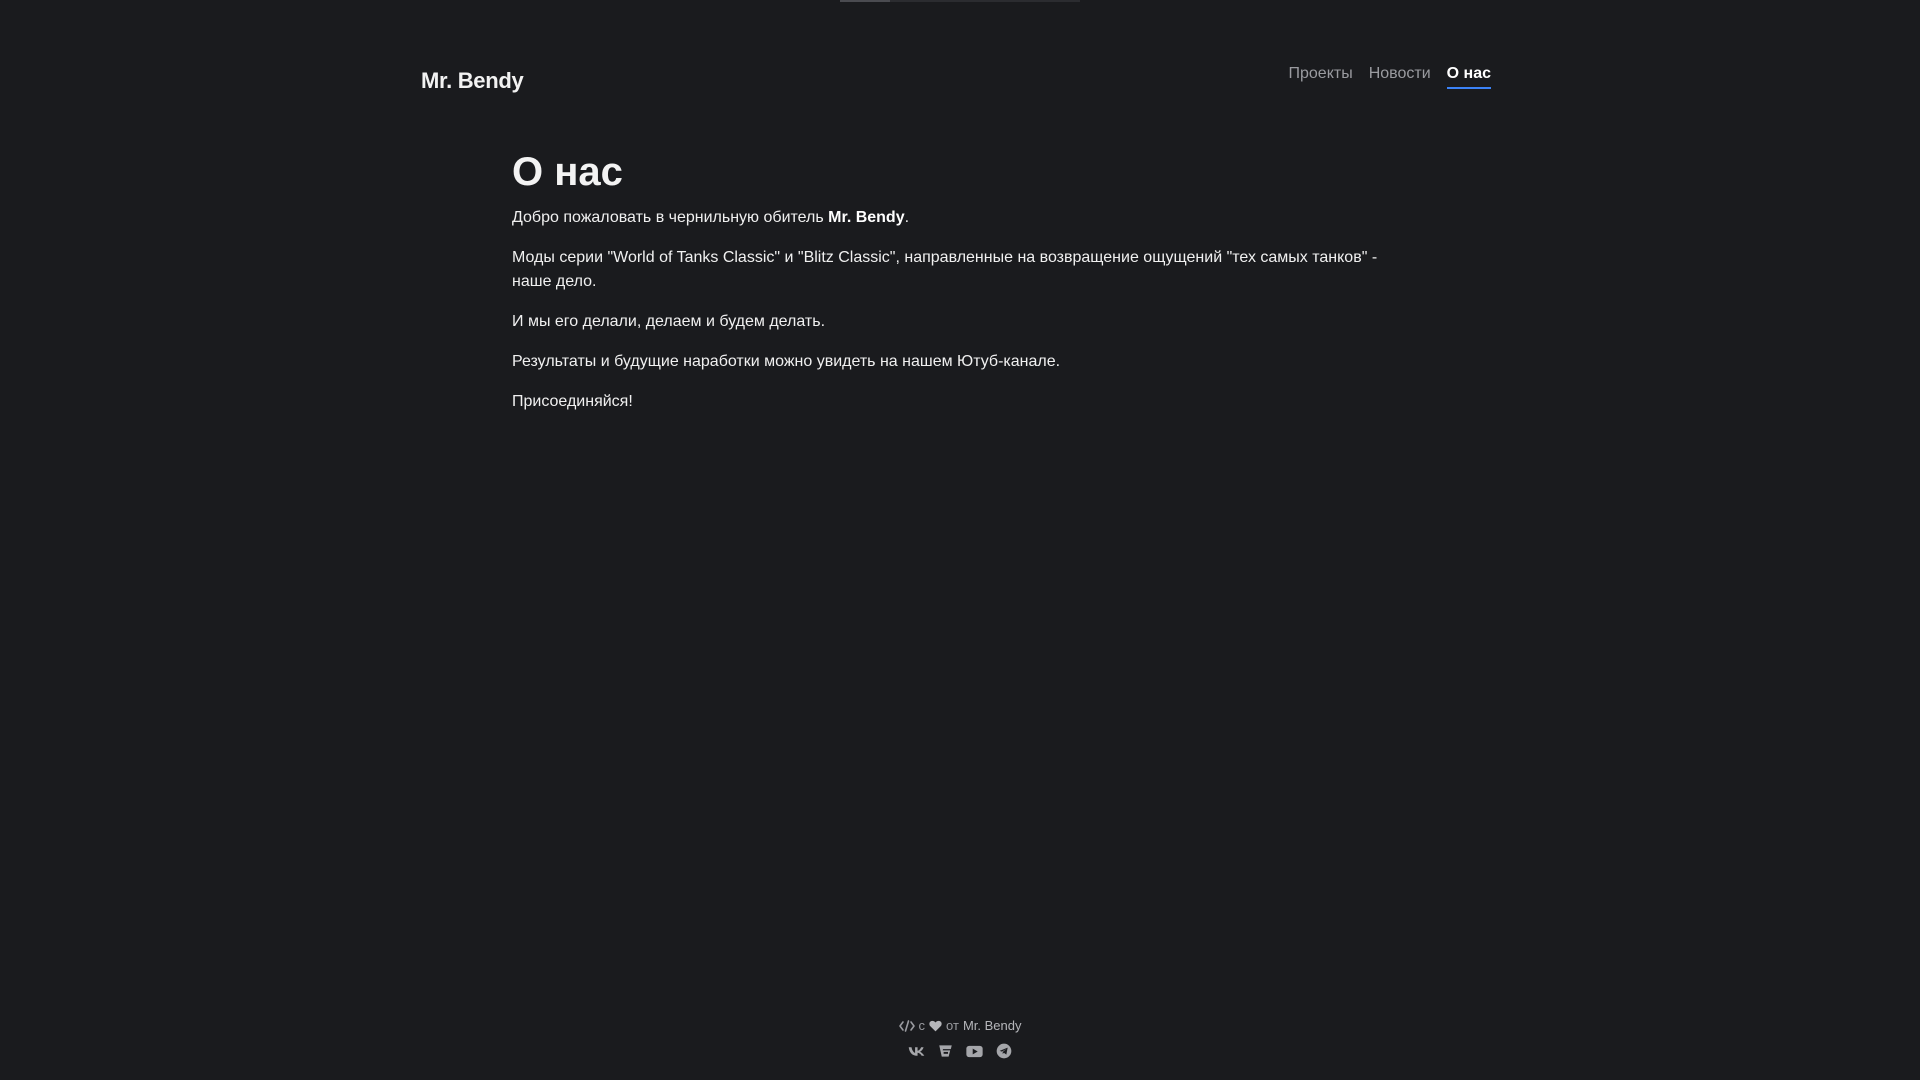 This screenshot has height=1080, width=1920. I want to click on nav-item-projects: Проекты, so click(1321, 77).